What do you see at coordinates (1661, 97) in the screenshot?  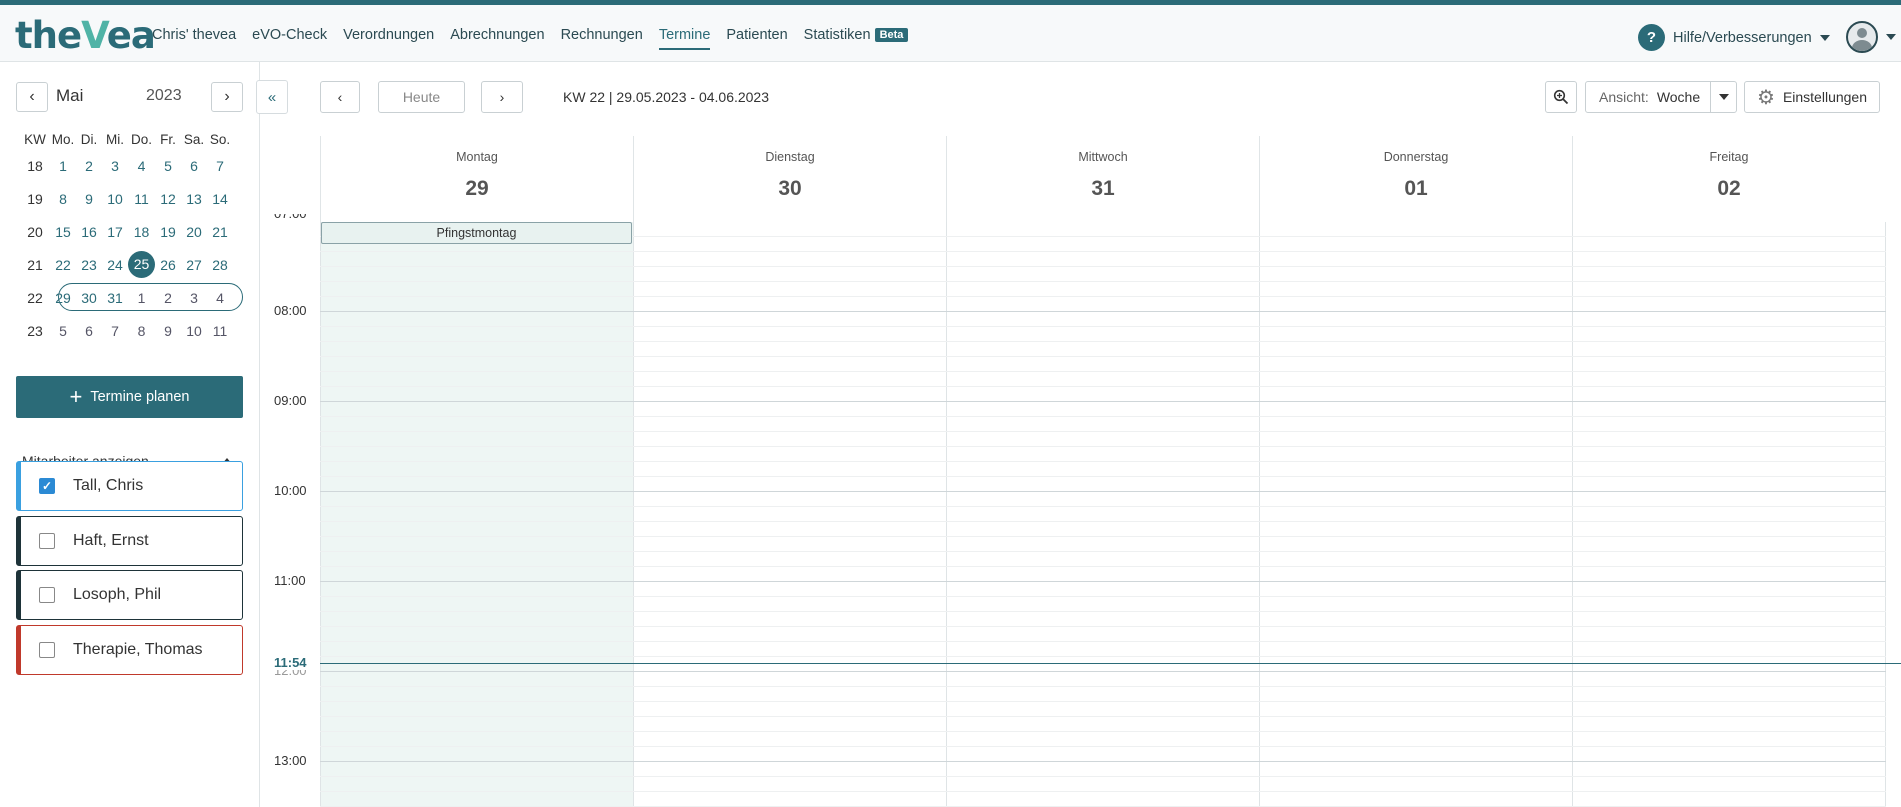 I see `view-select: Ansicht: Woche` at bounding box center [1661, 97].